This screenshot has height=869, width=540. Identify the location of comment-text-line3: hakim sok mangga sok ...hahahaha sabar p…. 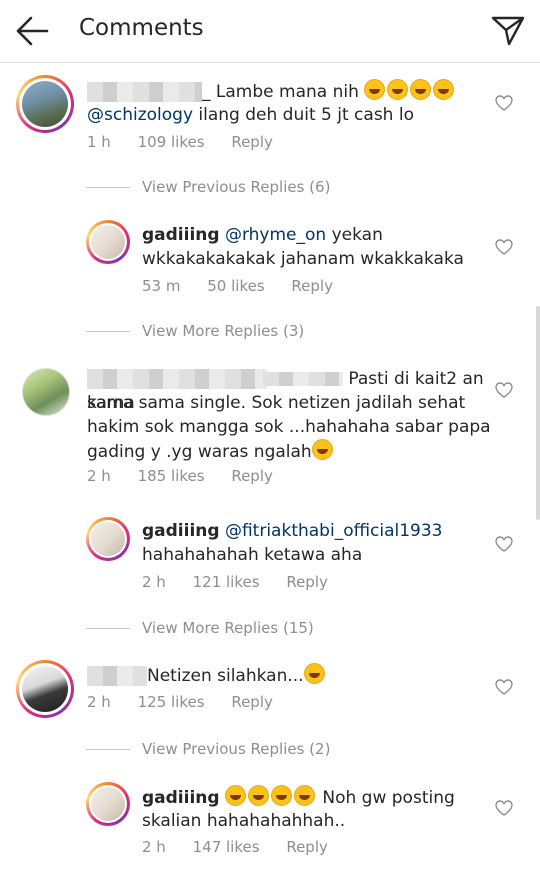
(289, 427).